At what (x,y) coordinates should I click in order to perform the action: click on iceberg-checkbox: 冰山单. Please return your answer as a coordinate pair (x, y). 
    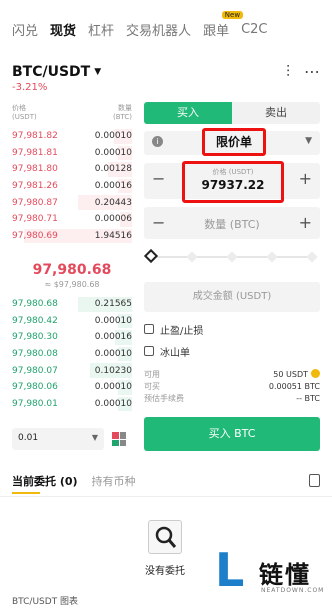
    Looking at the image, I should click on (232, 351).